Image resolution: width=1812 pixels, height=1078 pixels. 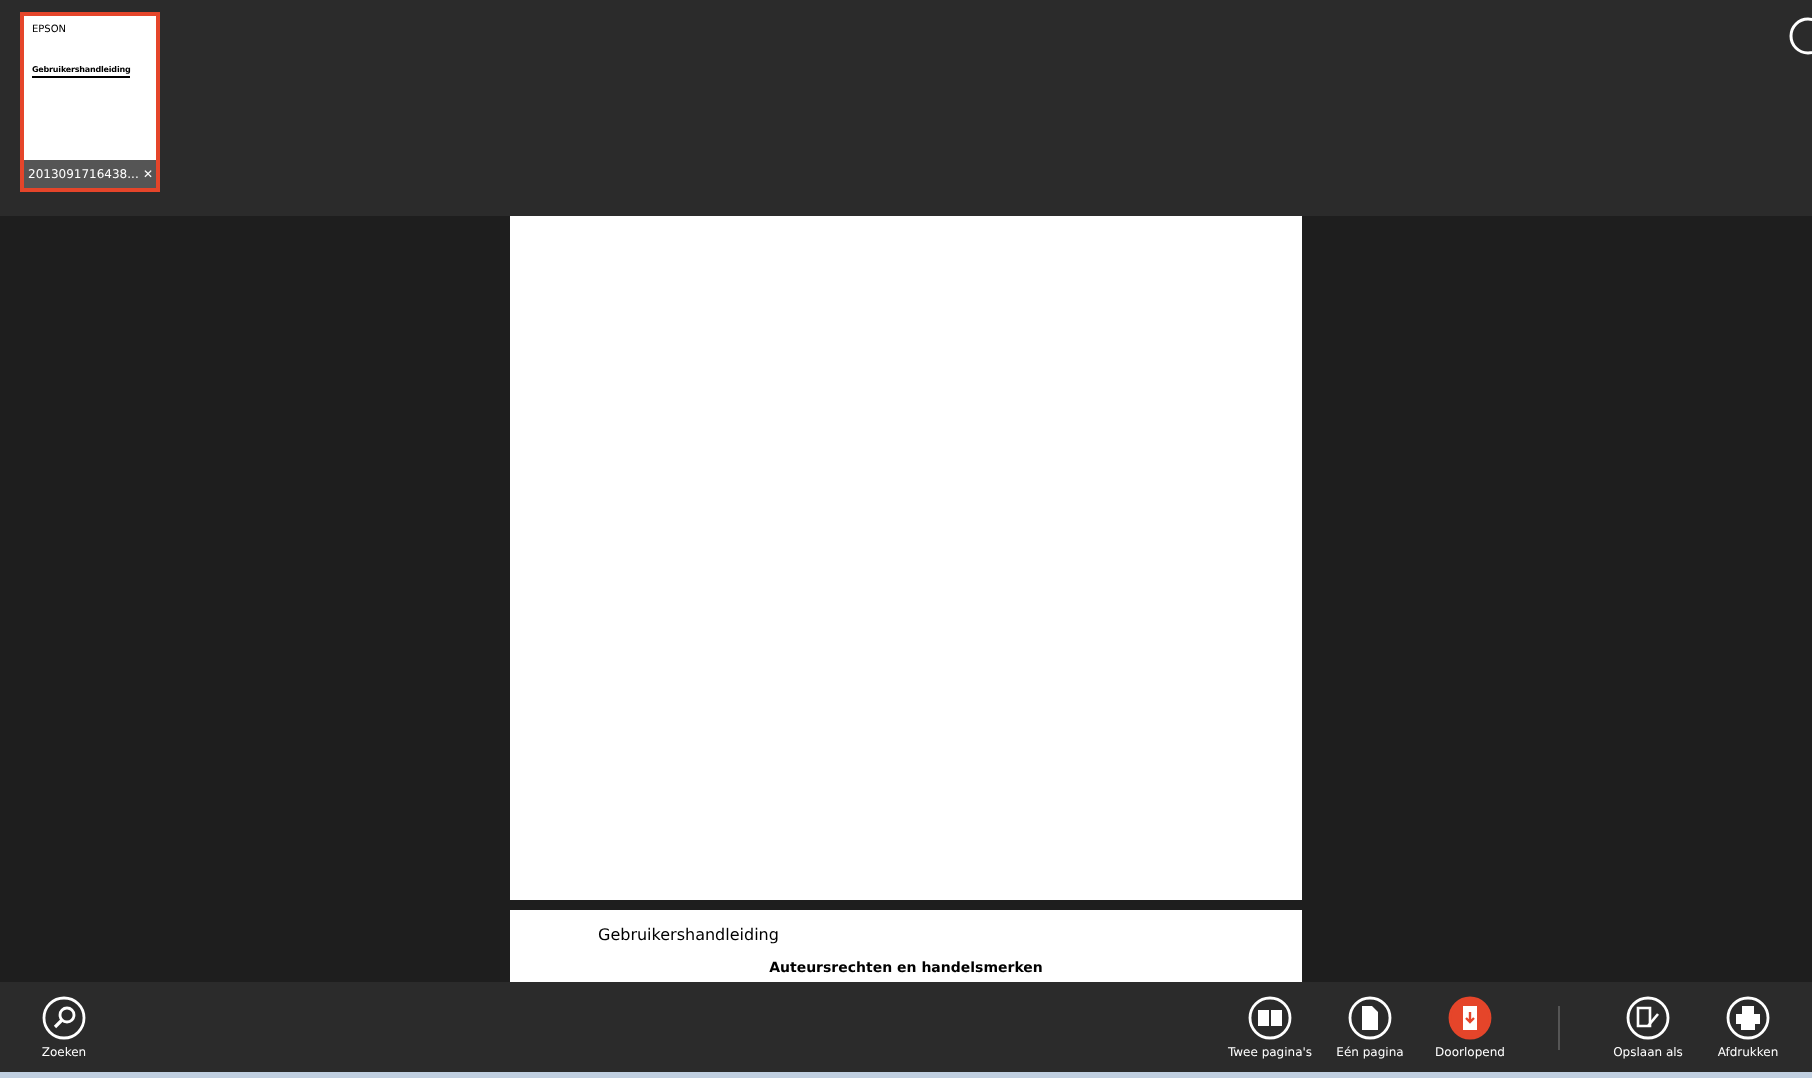 What do you see at coordinates (1270, 1017) in the screenshot?
I see `open-book-icon` at bounding box center [1270, 1017].